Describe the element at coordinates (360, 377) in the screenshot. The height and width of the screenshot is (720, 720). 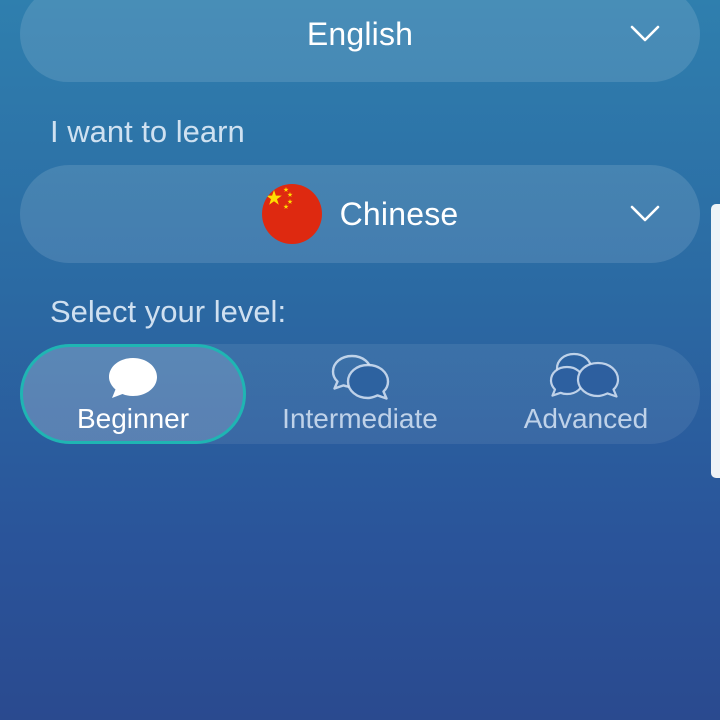
I see `double-speech-bubble-icon` at that location.